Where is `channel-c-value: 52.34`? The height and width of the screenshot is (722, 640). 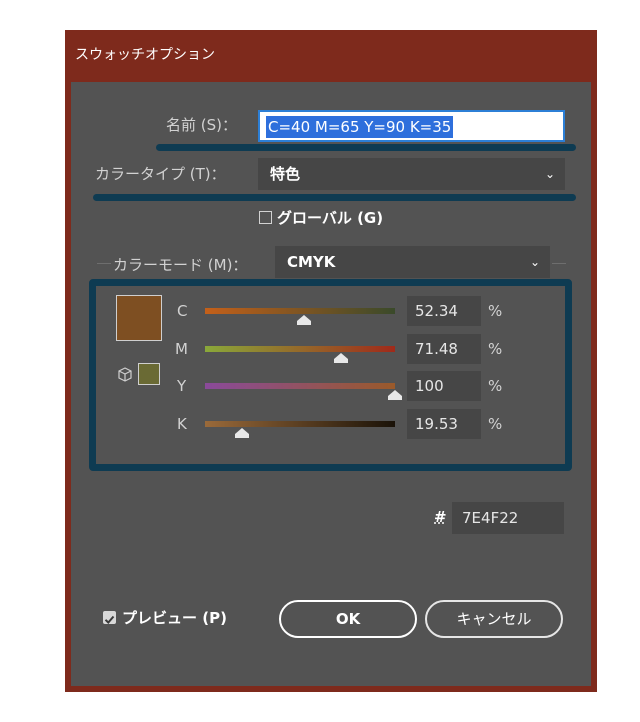
channel-c-value: 52.34 is located at coordinates (444, 311).